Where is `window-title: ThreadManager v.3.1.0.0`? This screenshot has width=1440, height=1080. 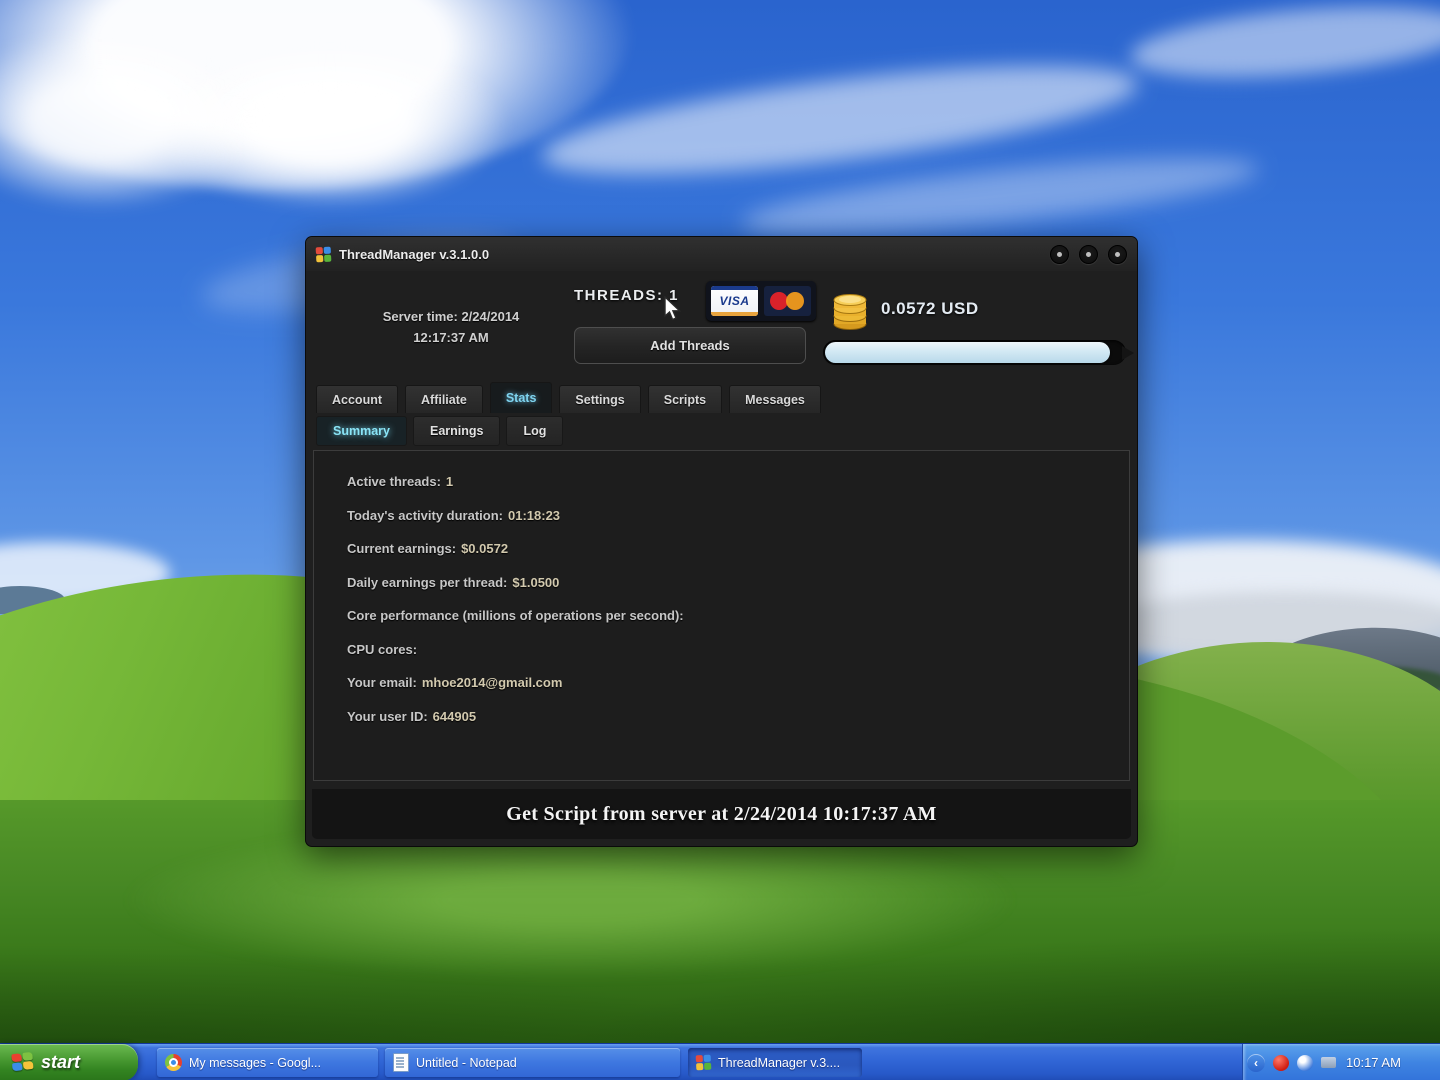
window-title: ThreadManager v.3.1.0.0 is located at coordinates (414, 254).